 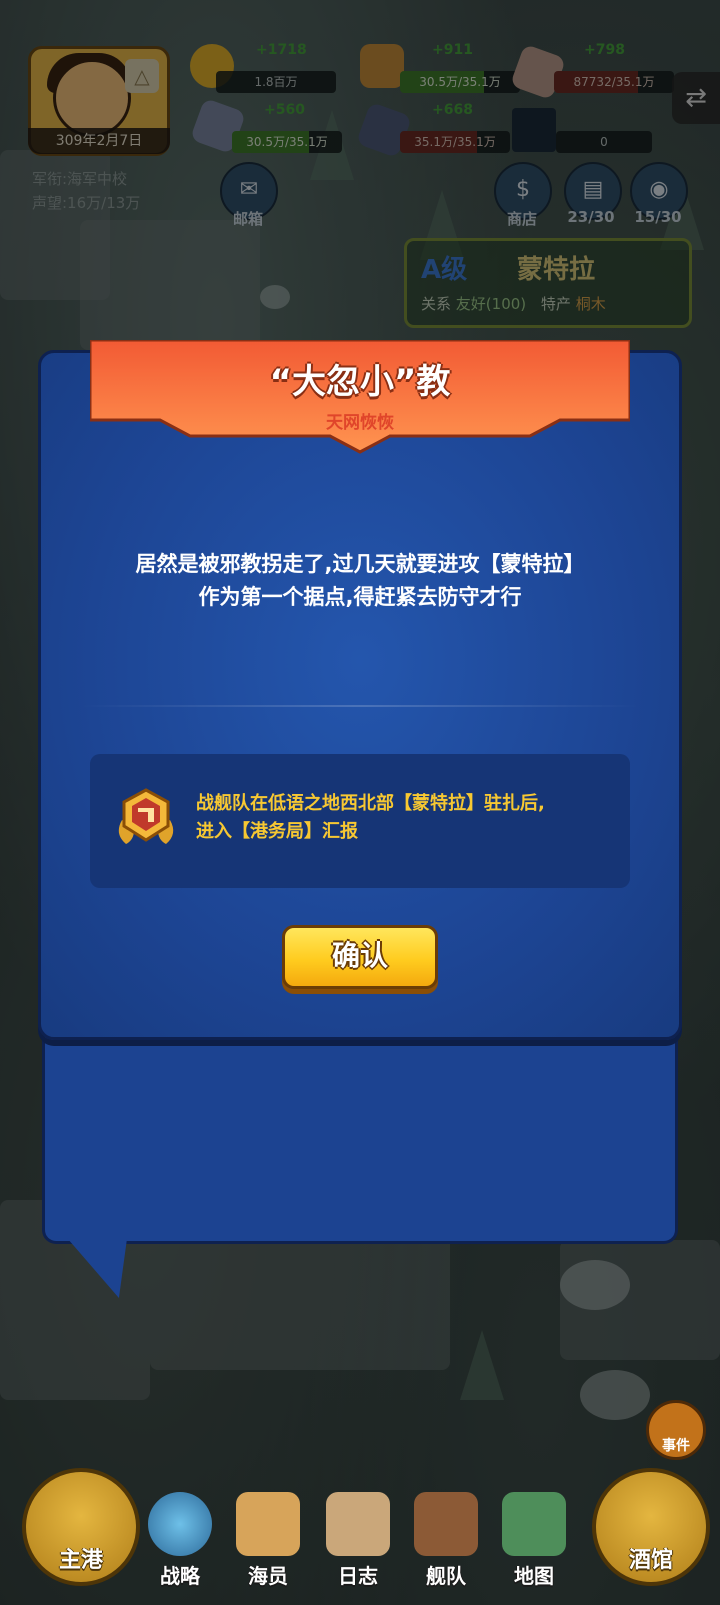 What do you see at coordinates (268, 1576) in the screenshot?
I see `crew-label: 海员` at bounding box center [268, 1576].